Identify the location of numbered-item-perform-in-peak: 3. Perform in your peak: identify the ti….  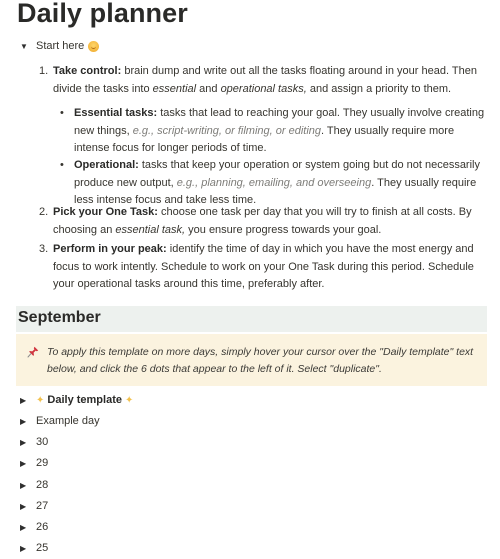
(259, 267).